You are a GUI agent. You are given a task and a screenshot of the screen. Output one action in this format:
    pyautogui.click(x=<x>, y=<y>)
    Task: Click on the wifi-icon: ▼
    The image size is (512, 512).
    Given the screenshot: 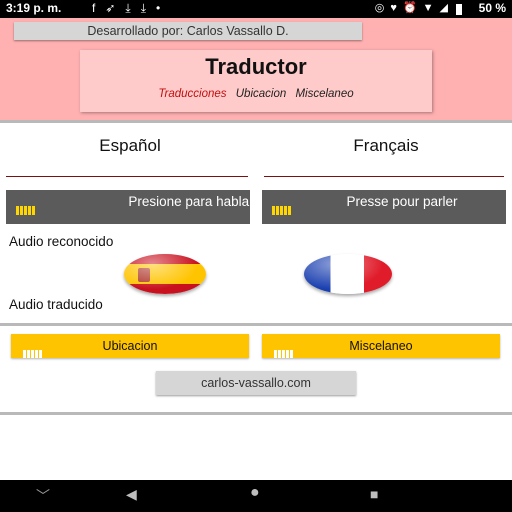 What is the action you would take?
    pyautogui.click(x=431, y=8)
    